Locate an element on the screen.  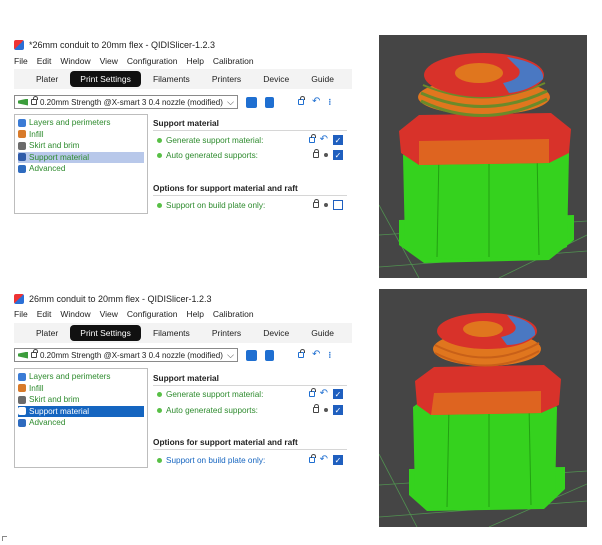
option-generate-support: Generate support material: ↶ ✓ is located at coordinates (250, 139).